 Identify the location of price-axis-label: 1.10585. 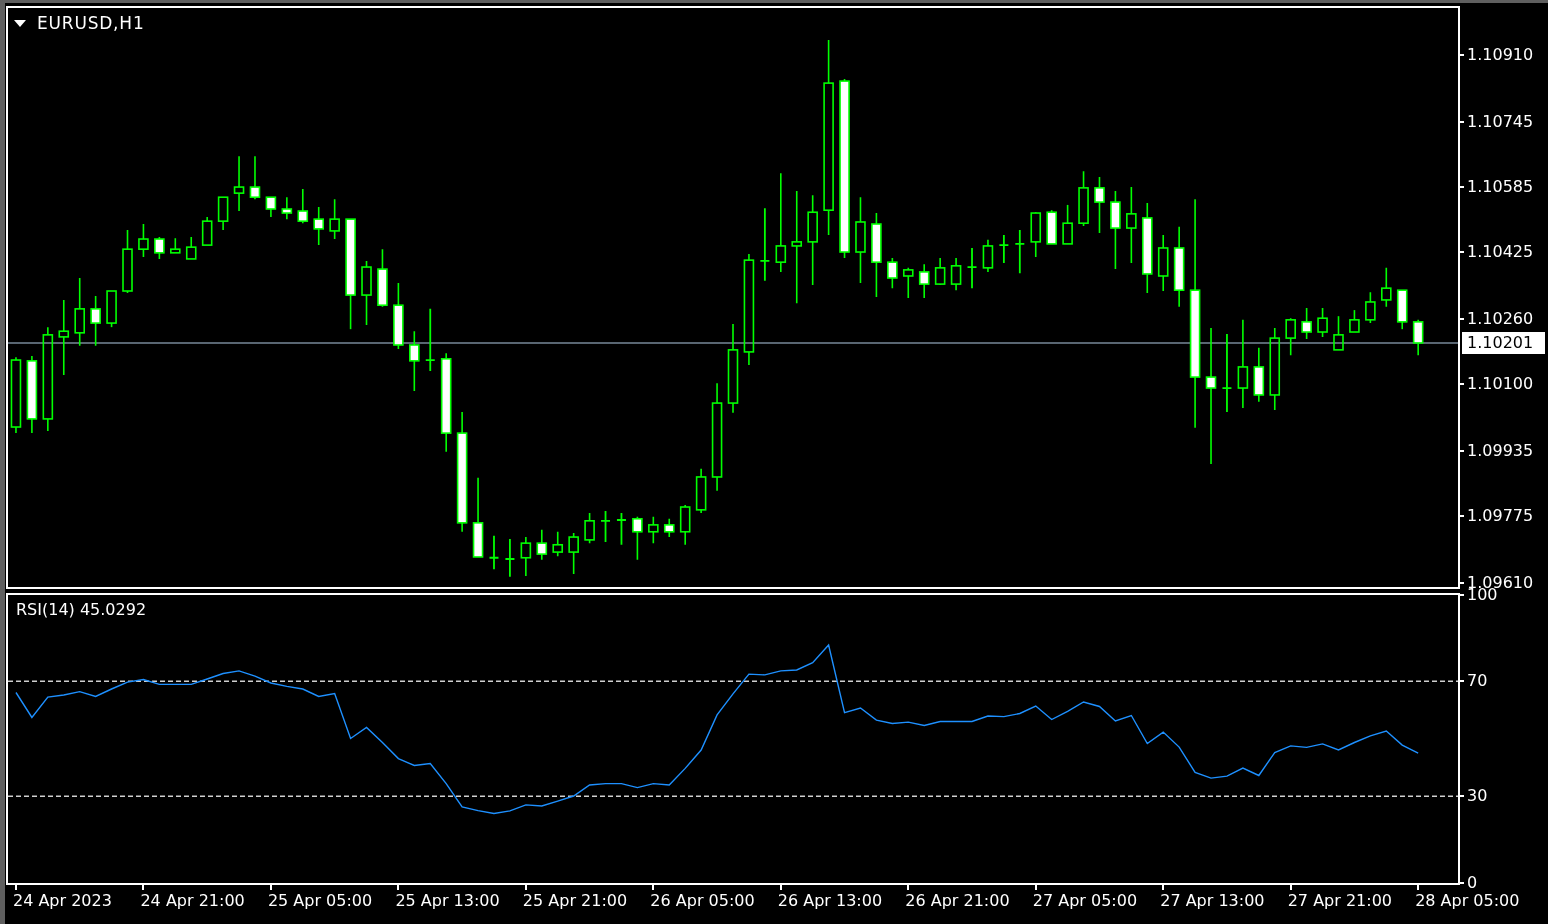
(1500, 187).